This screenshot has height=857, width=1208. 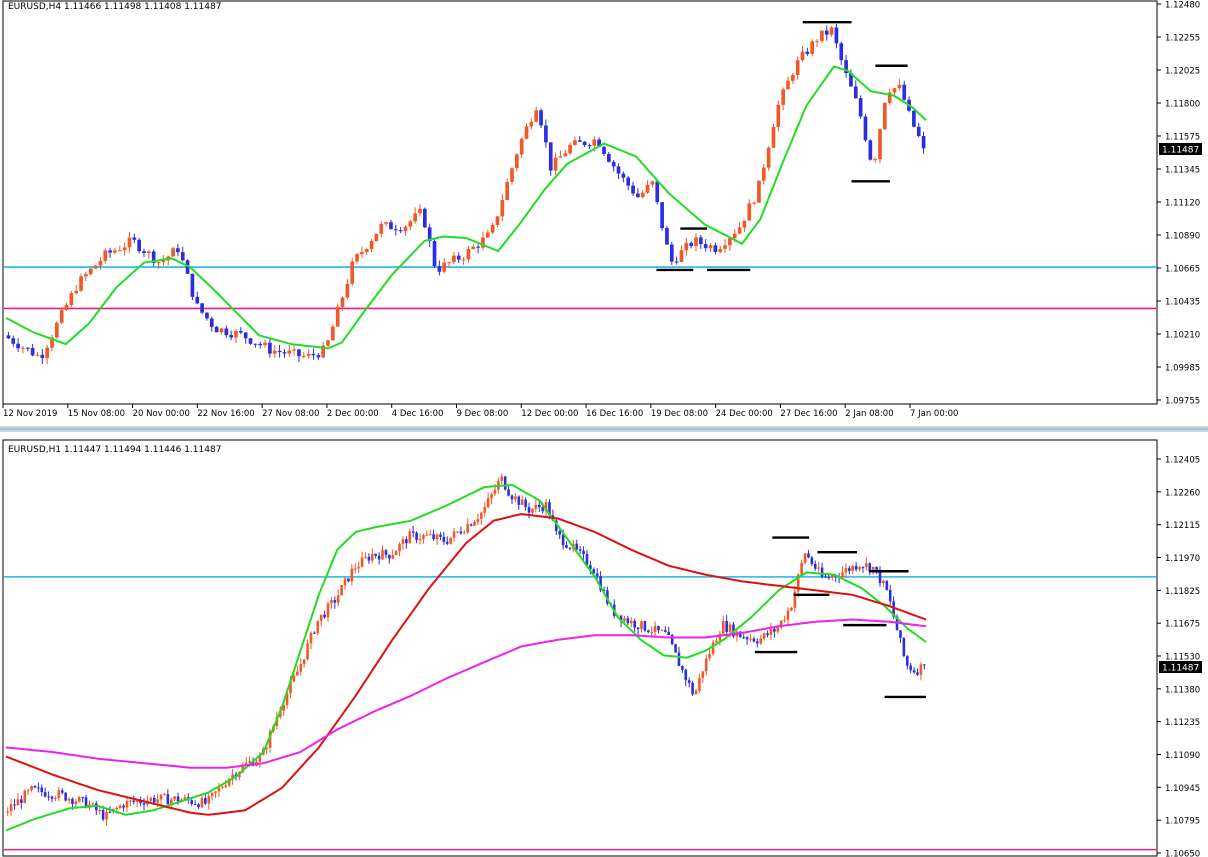 What do you see at coordinates (161, 414) in the screenshot?
I see `h4-x-tick-label: 20 Nov 00:00` at bounding box center [161, 414].